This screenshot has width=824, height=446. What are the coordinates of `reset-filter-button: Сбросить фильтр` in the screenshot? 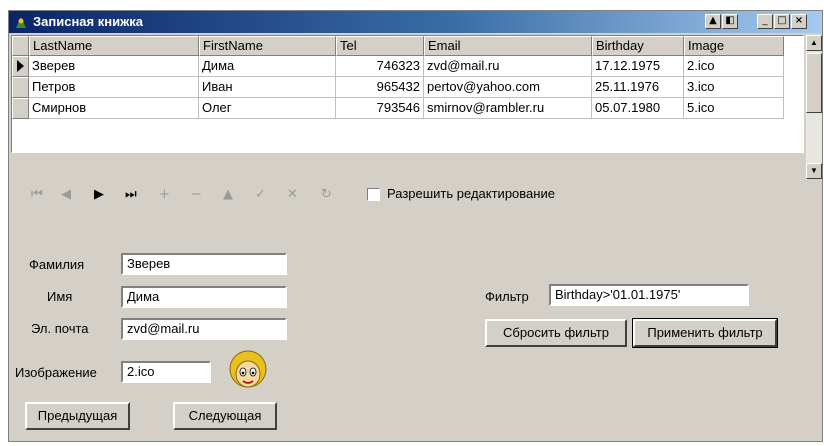 It's located at (556, 333).